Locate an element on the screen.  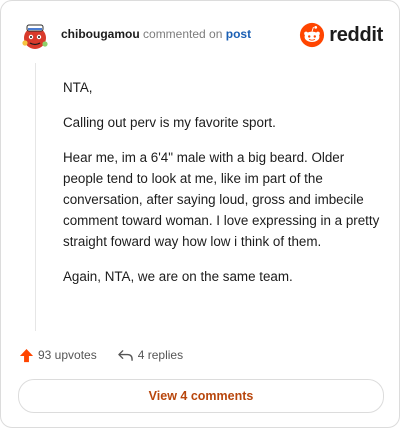
snoo-avatar-icon is located at coordinates (35, 35).